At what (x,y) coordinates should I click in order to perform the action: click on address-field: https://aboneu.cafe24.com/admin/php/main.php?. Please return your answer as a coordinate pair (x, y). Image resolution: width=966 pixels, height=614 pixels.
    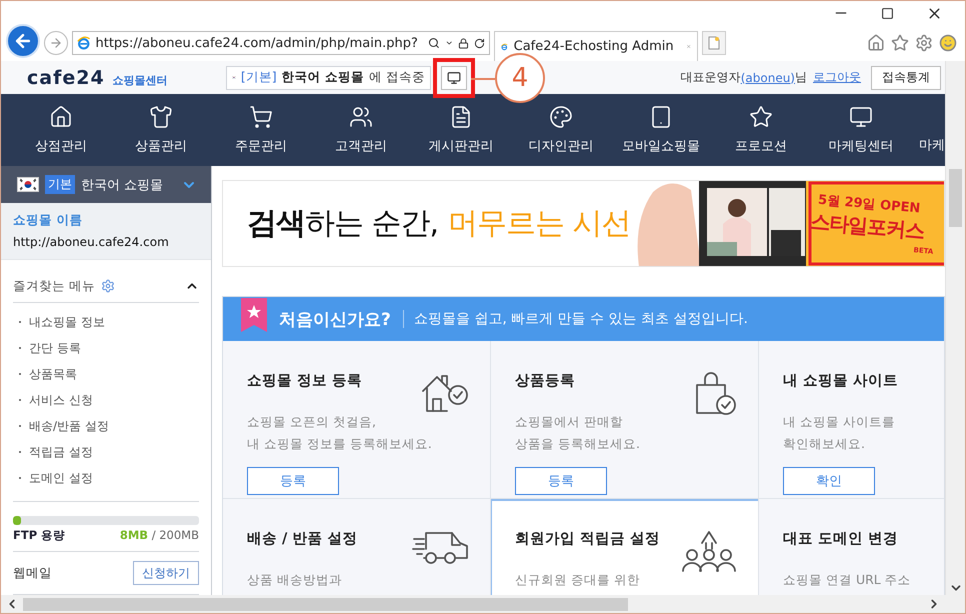
    Looking at the image, I should click on (281, 43).